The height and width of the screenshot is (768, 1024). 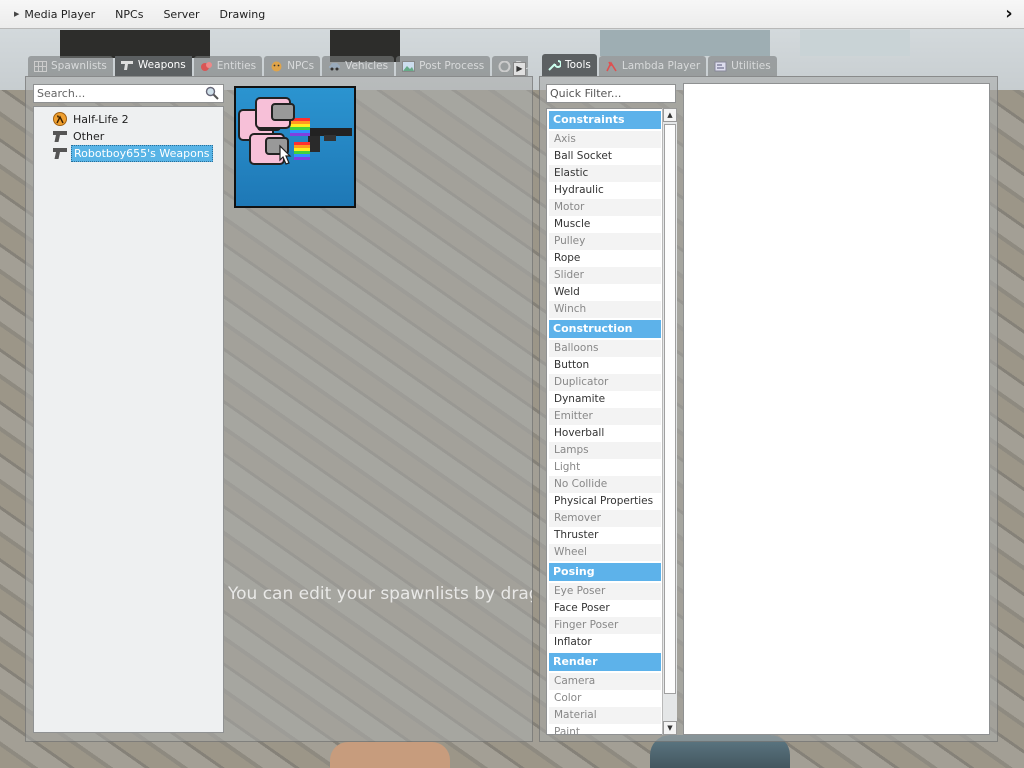 What do you see at coordinates (611, 93) in the screenshot?
I see `quick-filter-input` at bounding box center [611, 93].